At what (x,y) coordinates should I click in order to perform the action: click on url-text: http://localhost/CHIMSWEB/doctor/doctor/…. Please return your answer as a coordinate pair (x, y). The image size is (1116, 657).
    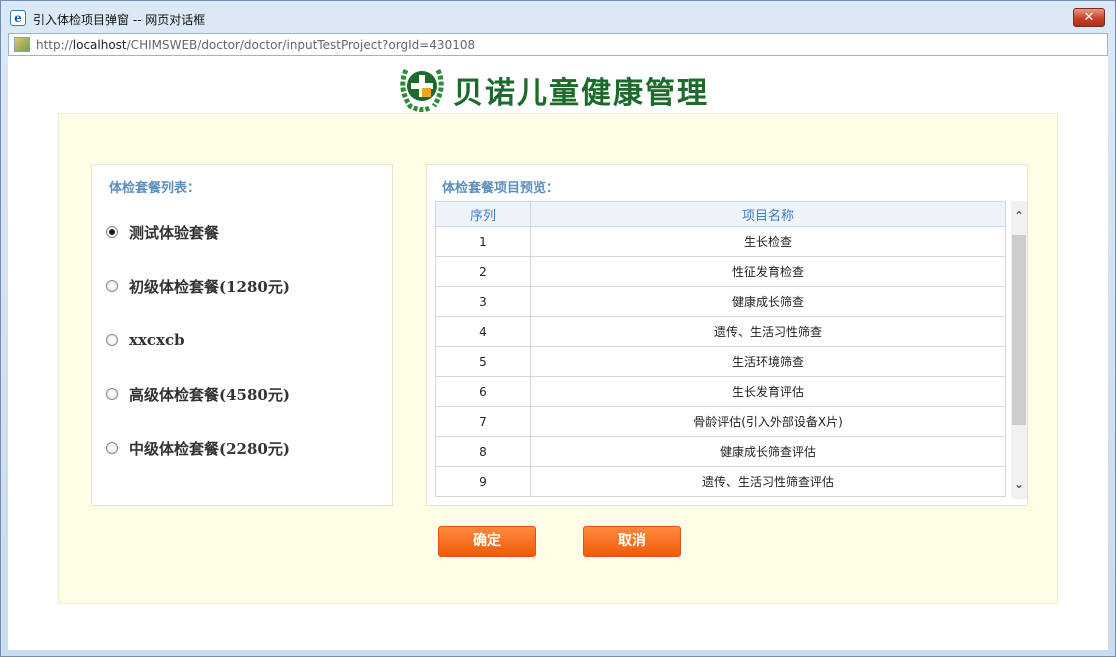
    Looking at the image, I should click on (255, 45).